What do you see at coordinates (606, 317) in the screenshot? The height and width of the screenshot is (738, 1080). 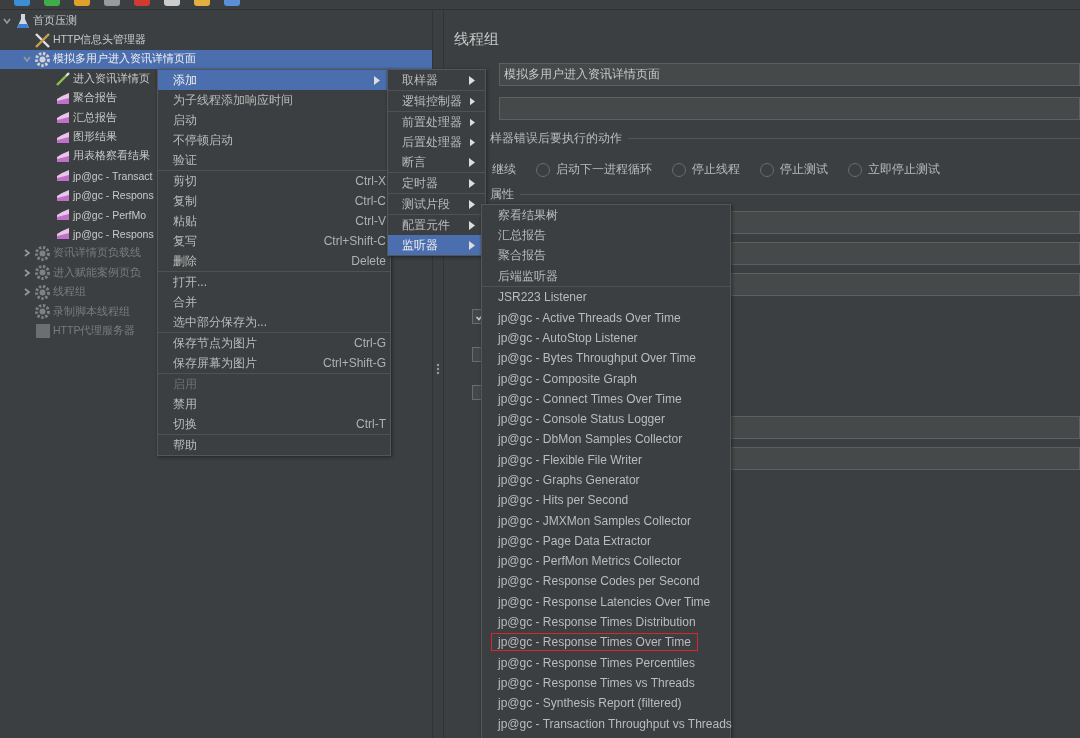 I see `menu-item: jp@gc - Active Threads Over Time` at bounding box center [606, 317].